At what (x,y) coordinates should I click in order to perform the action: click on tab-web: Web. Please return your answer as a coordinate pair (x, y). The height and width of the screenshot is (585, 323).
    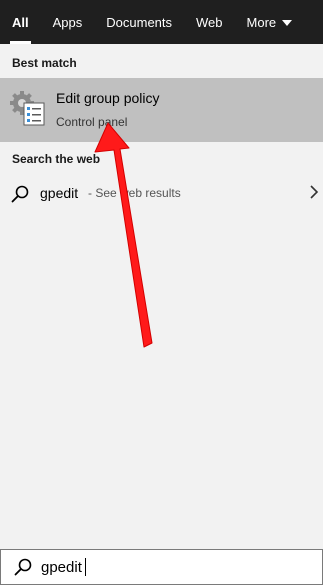
    Looking at the image, I should click on (209, 22).